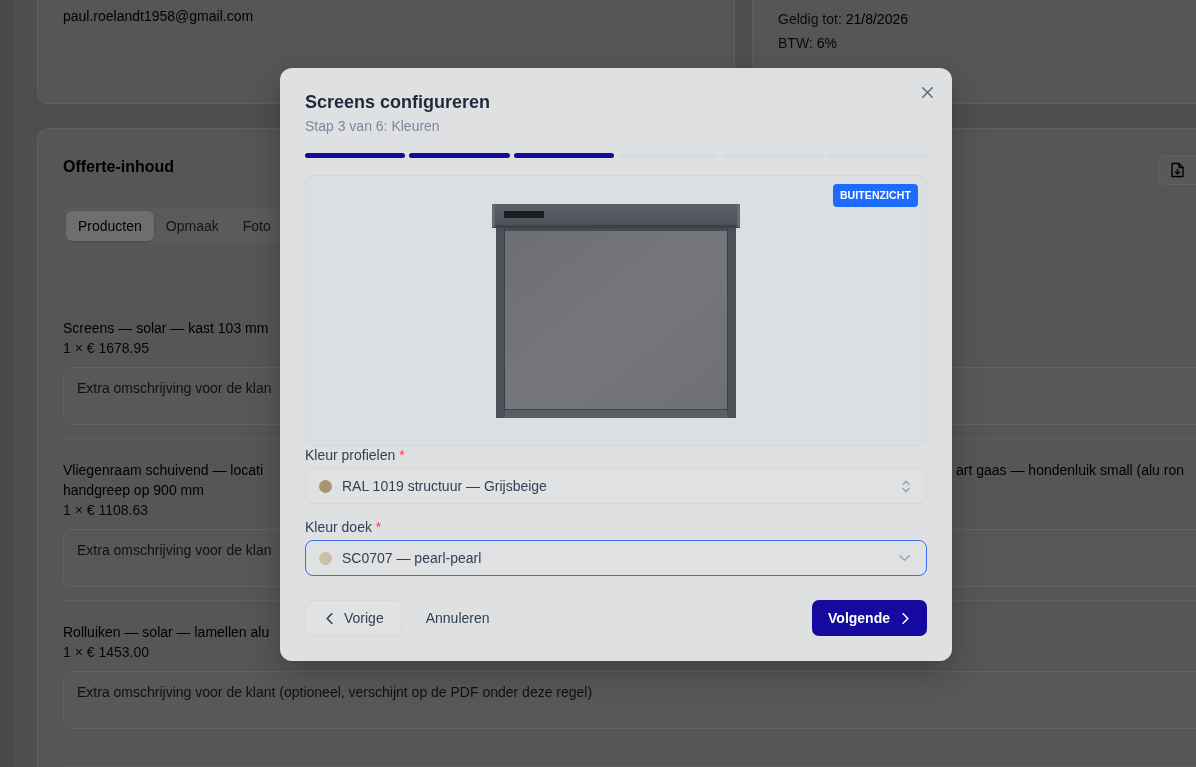 The height and width of the screenshot is (767, 1196). Describe the element at coordinates (927, 92) in the screenshot. I see `close-icon` at that location.